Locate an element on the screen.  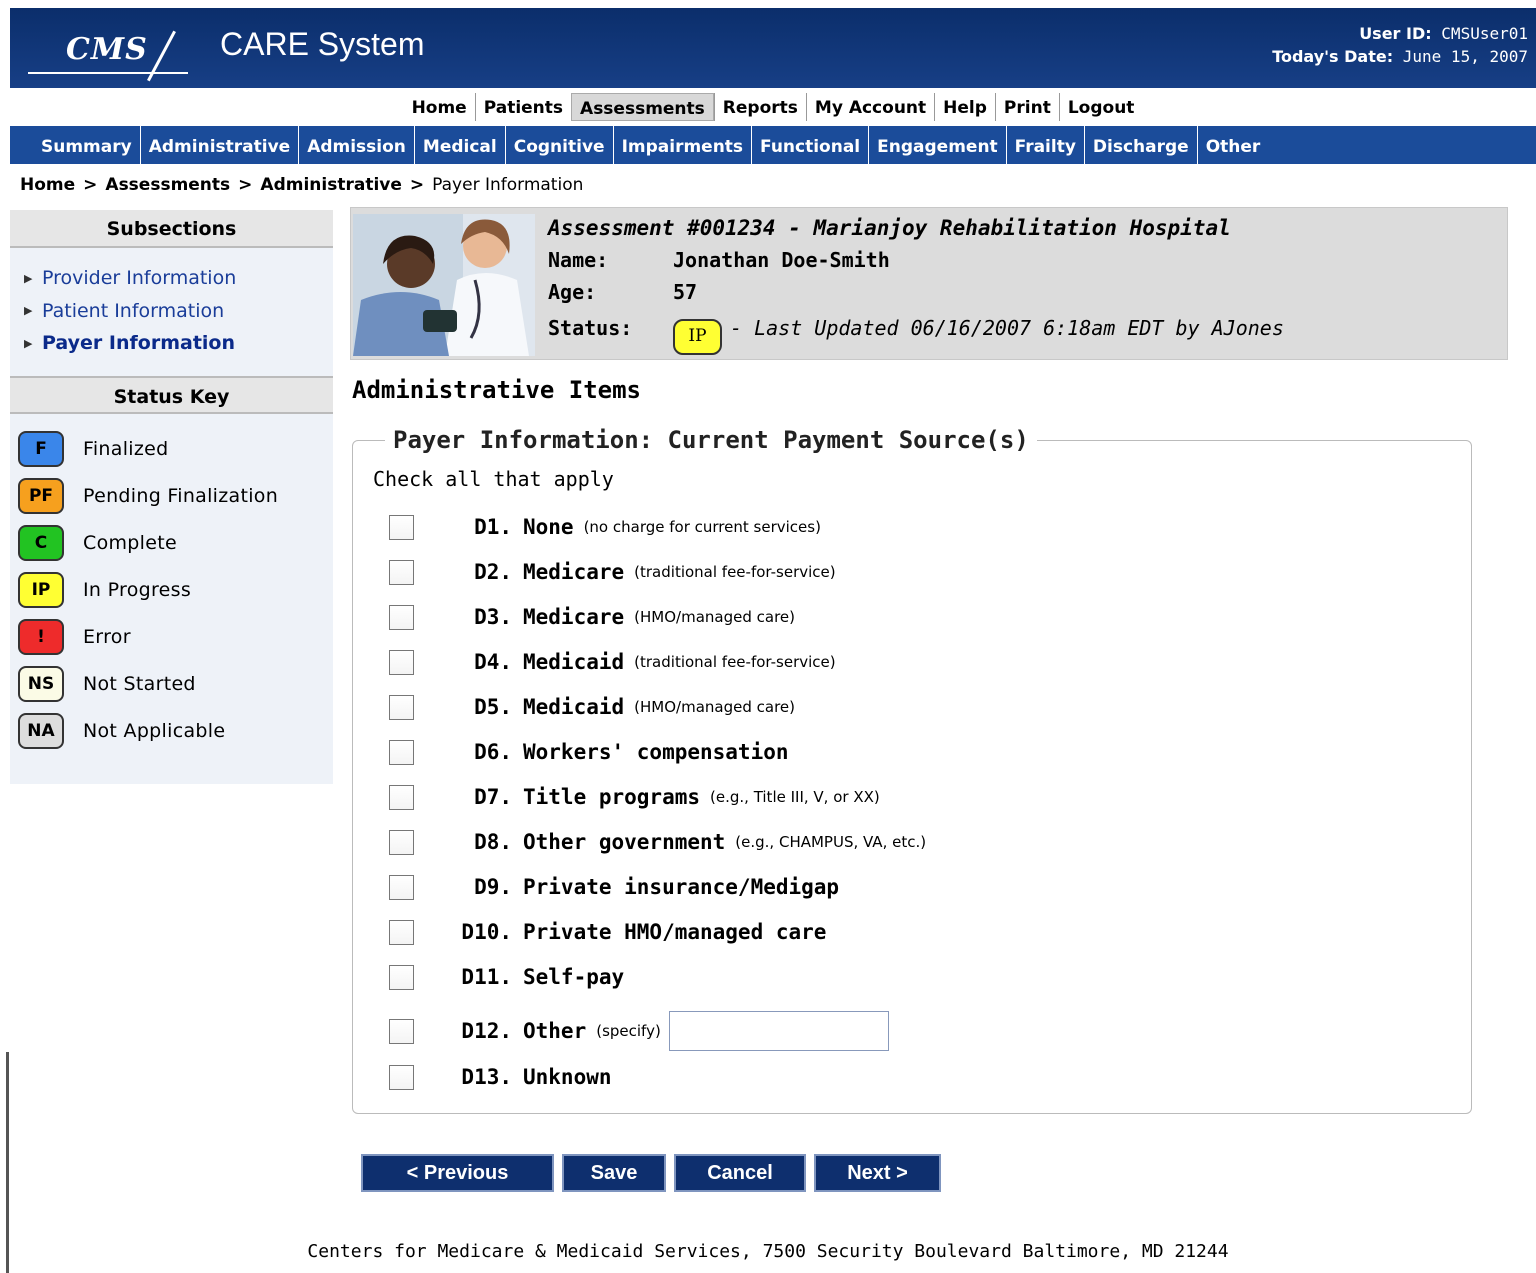
page-title: Administrative Items is located at coordinates (496, 390).